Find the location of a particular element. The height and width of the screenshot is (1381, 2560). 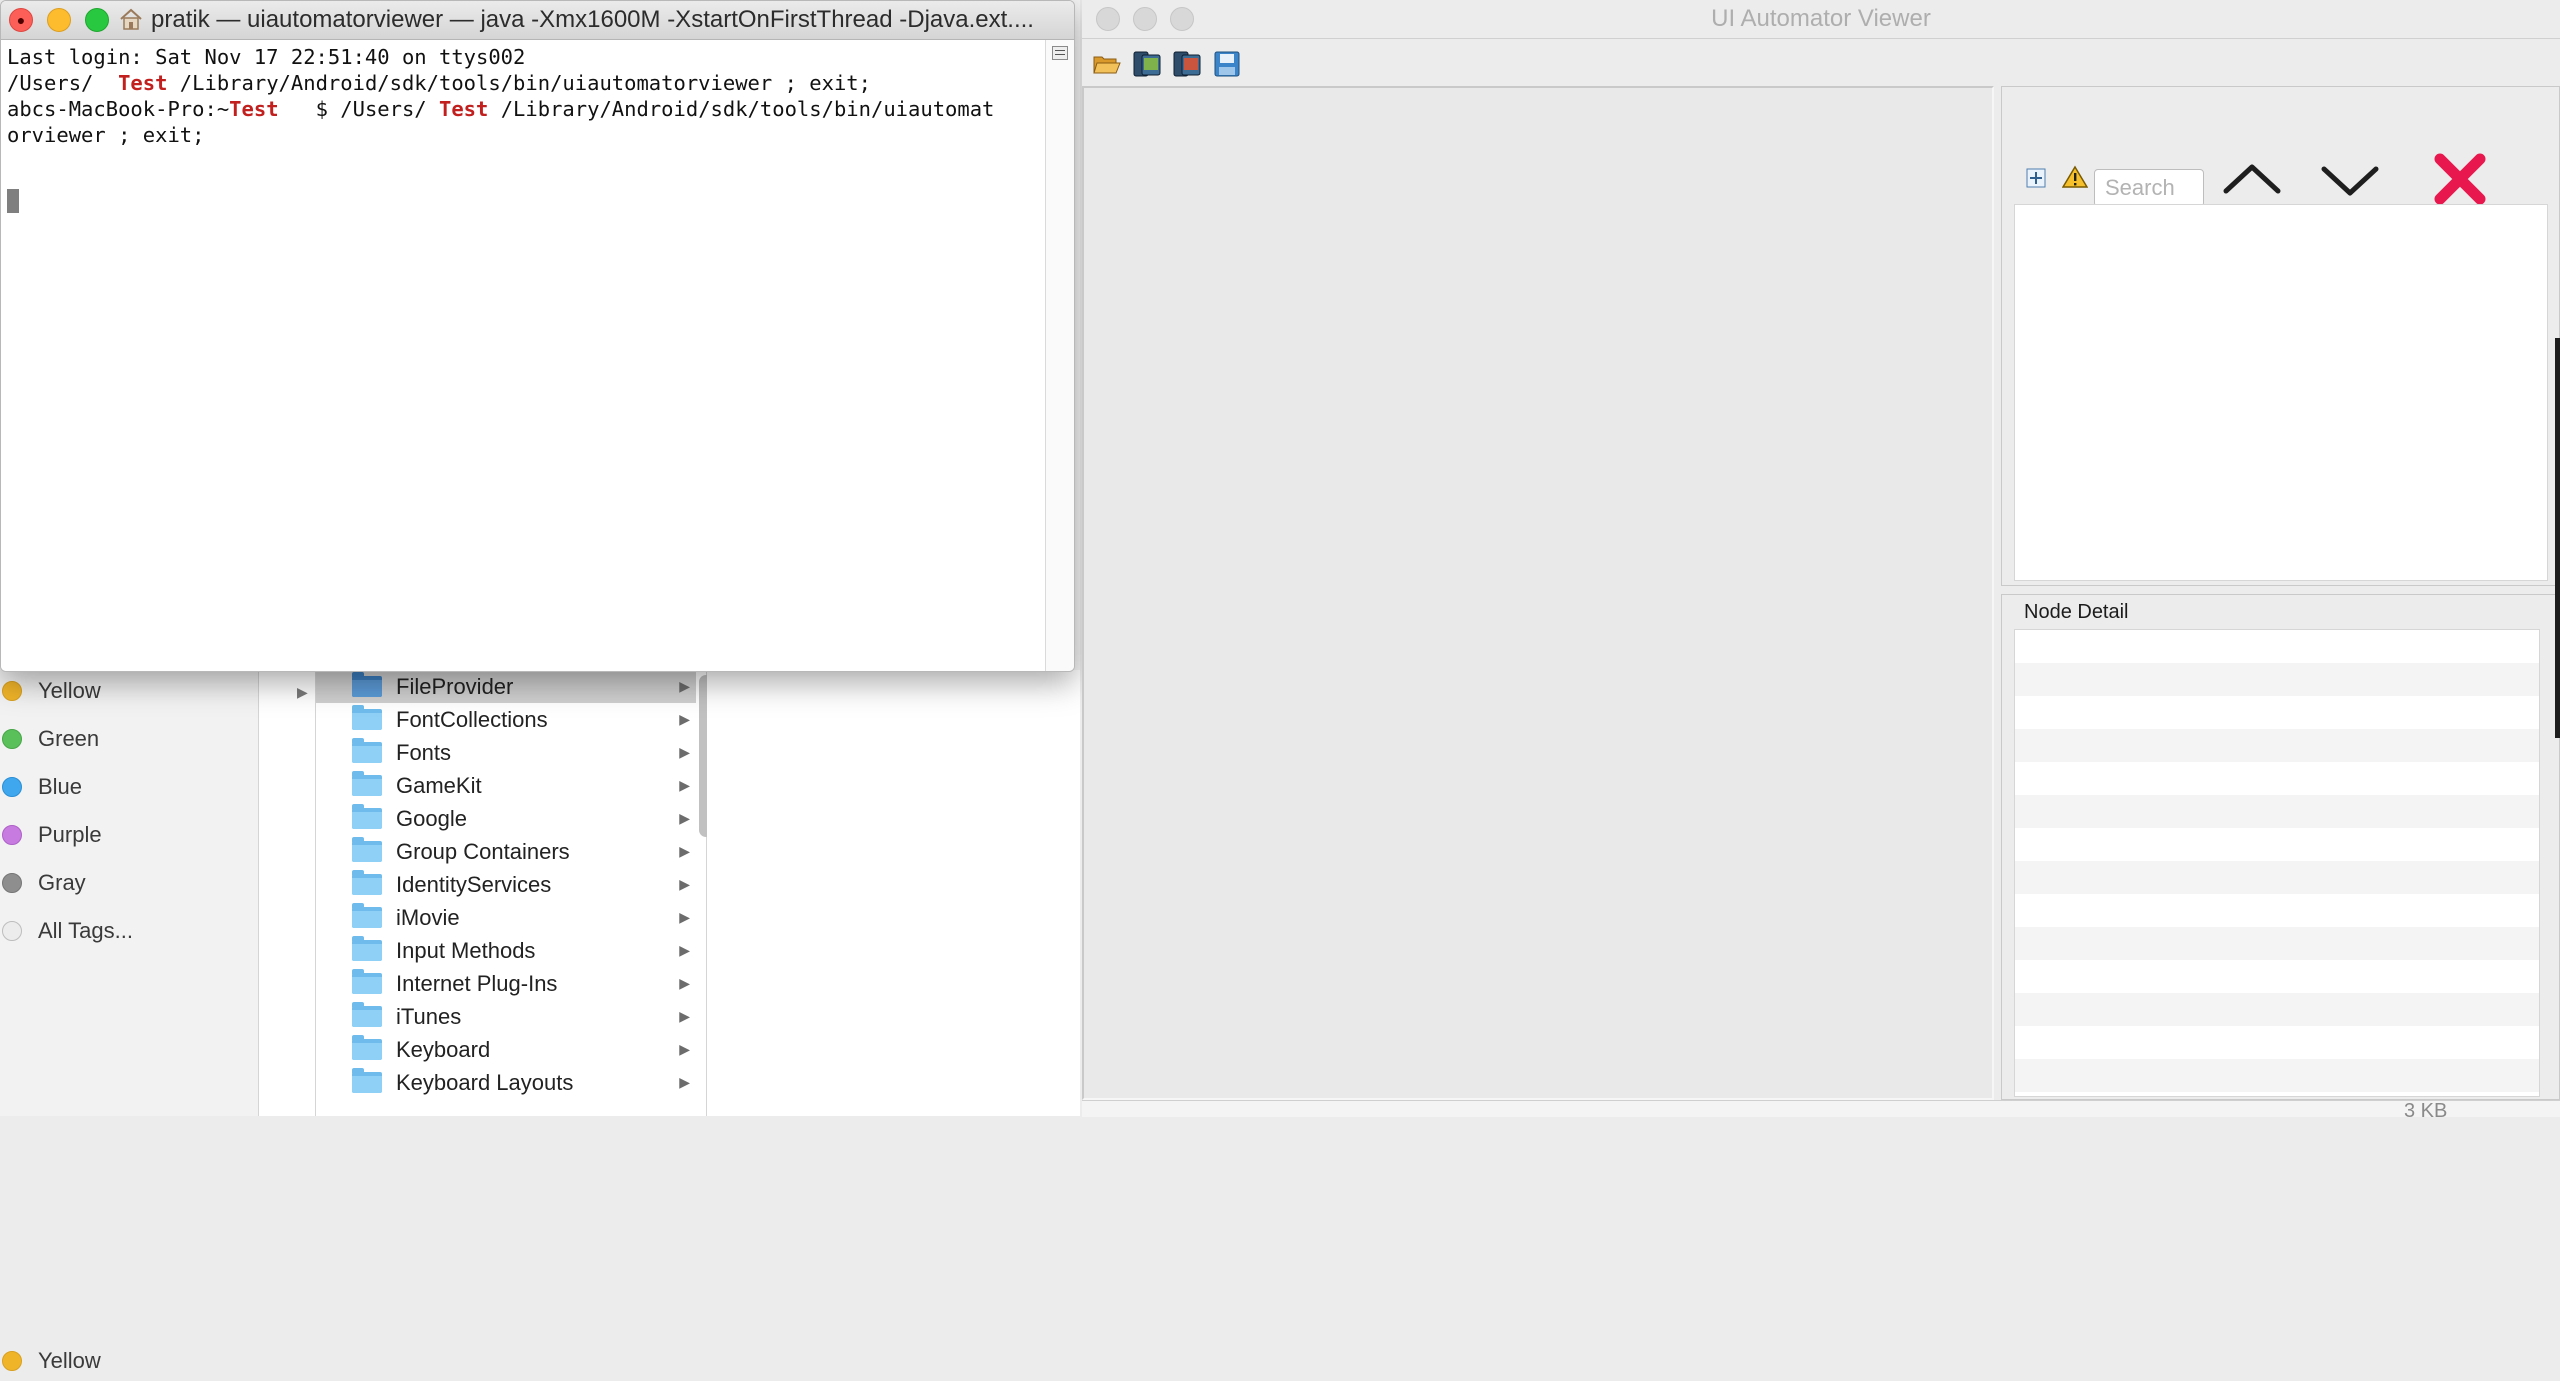

window-title: UI Automator Viewer is located at coordinates (1821, 18).